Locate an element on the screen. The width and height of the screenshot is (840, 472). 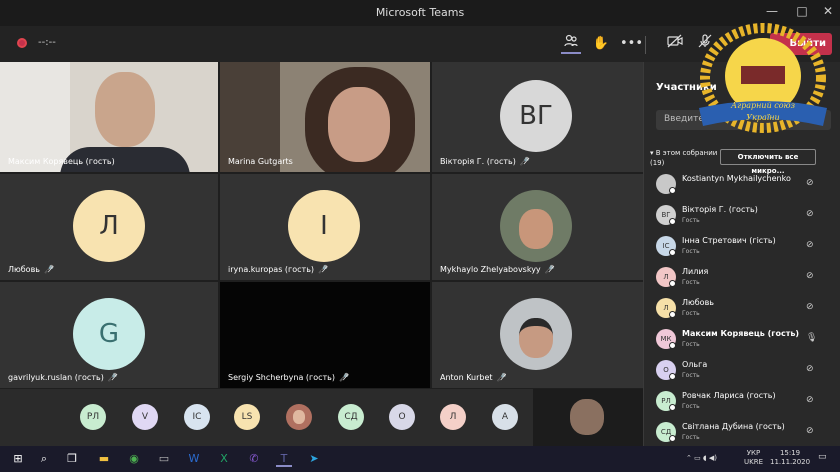
participants-icon is located at coordinates (571, 44).